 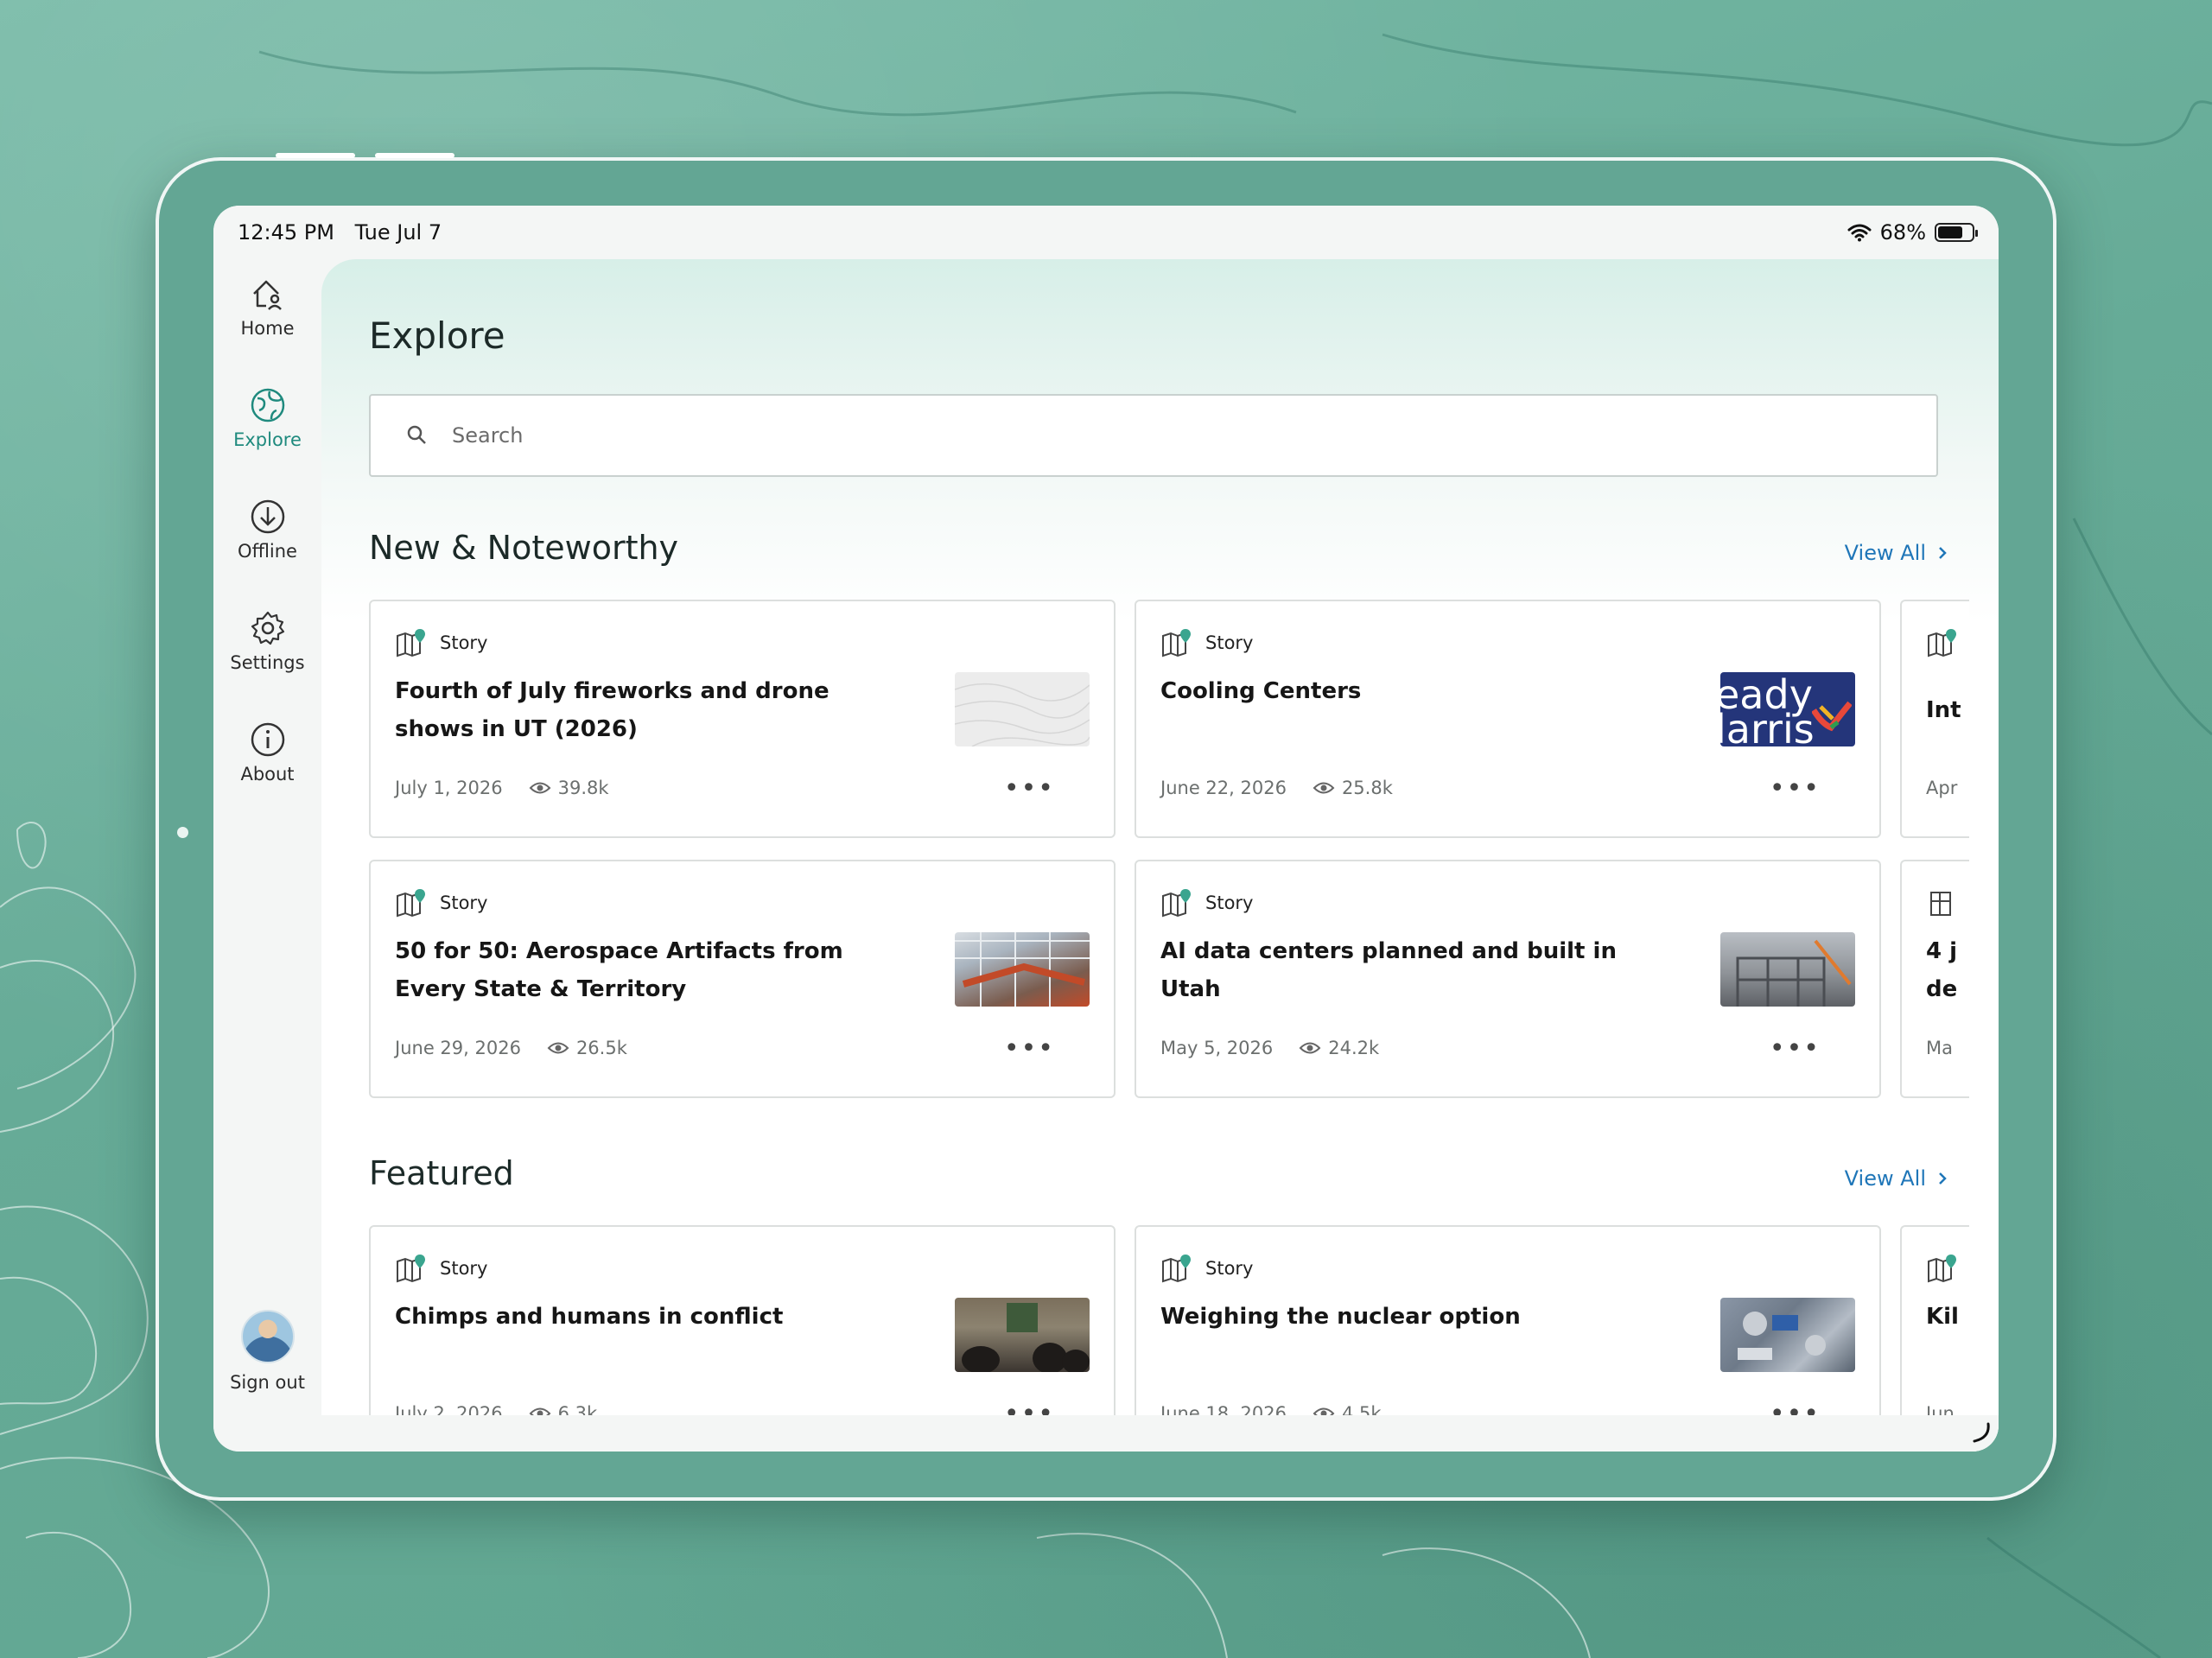 I want to click on battery-icon, so click(x=1956, y=232).